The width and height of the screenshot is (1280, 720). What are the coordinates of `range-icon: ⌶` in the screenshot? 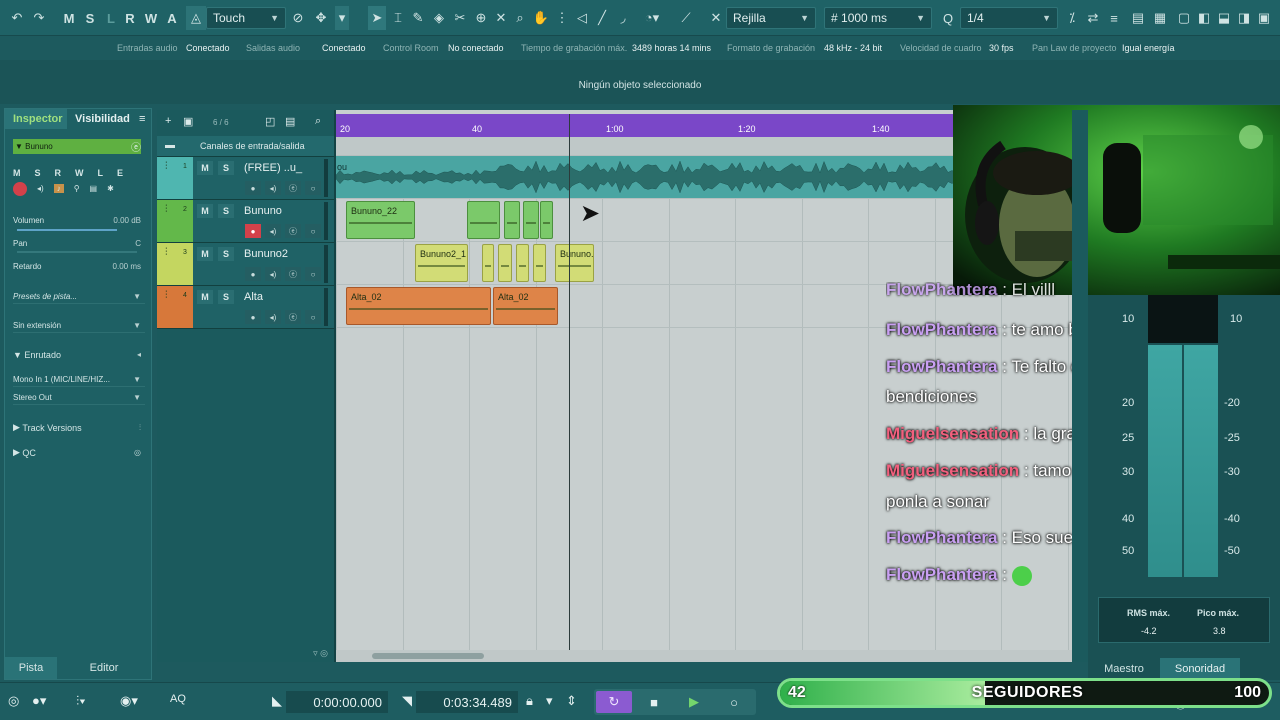 It's located at (398, 18).